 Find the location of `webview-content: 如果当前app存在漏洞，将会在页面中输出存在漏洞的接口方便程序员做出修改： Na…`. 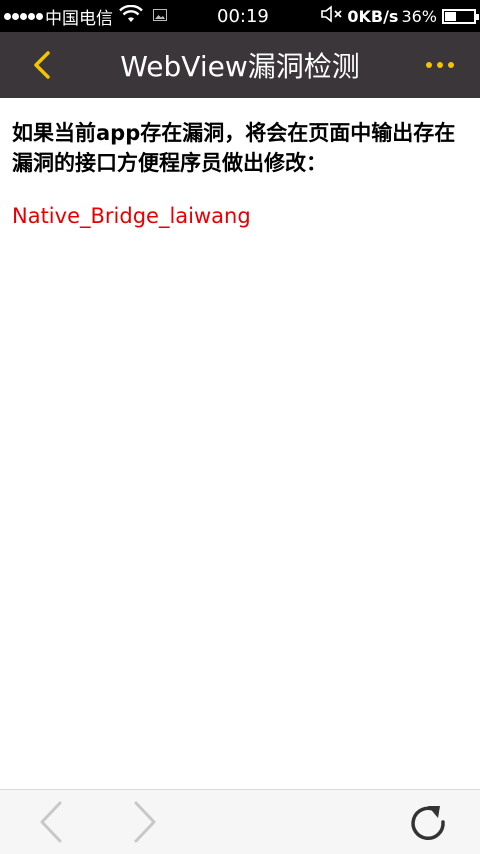

webview-content: 如果当前app存在漏洞，将会在页面中输出存在漏洞的接口方便程序员做出修改： Na… is located at coordinates (240, 174).